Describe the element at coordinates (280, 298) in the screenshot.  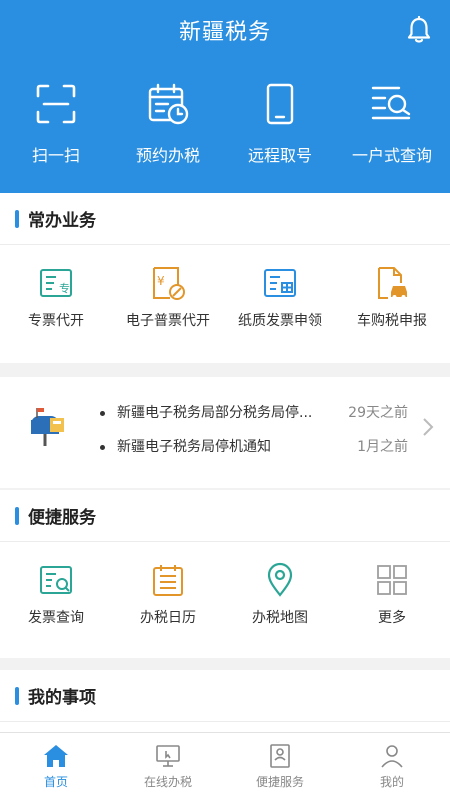
I see `common-item-paper-invoice: 纸质发票申领` at that location.